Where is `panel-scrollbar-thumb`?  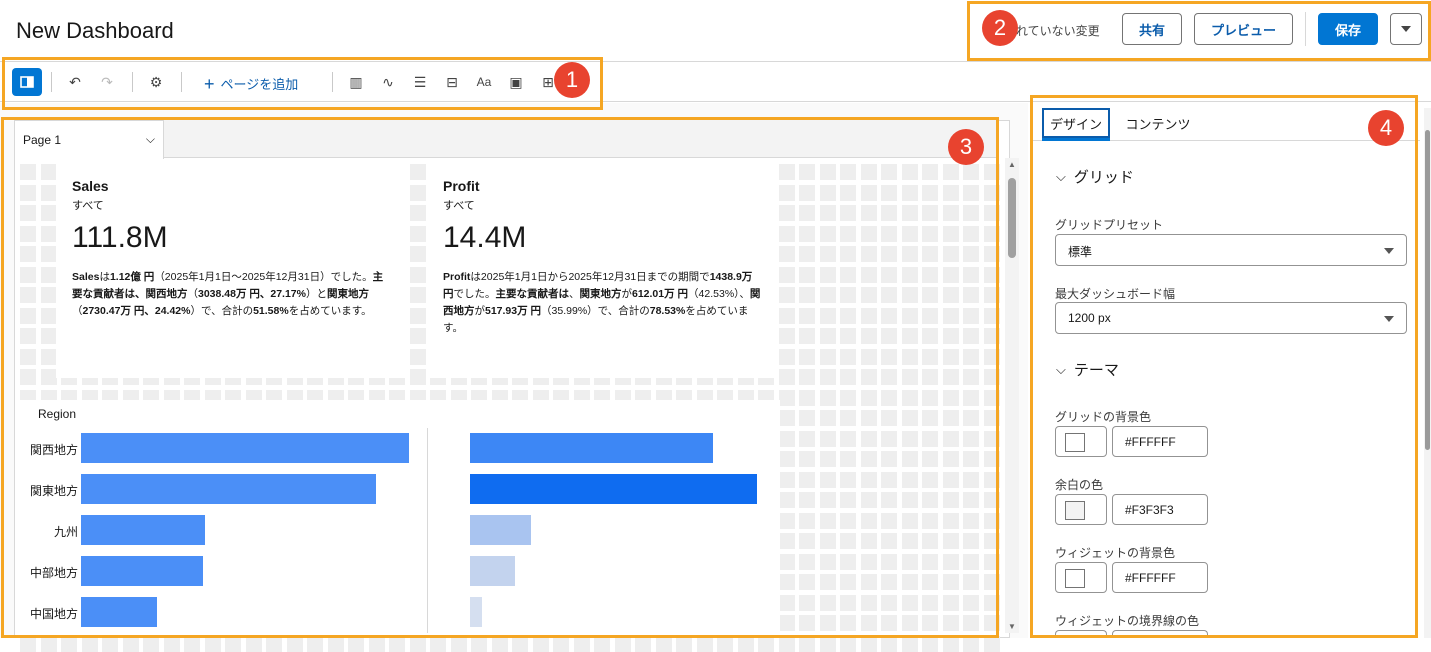 panel-scrollbar-thumb is located at coordinates (1427, 290).